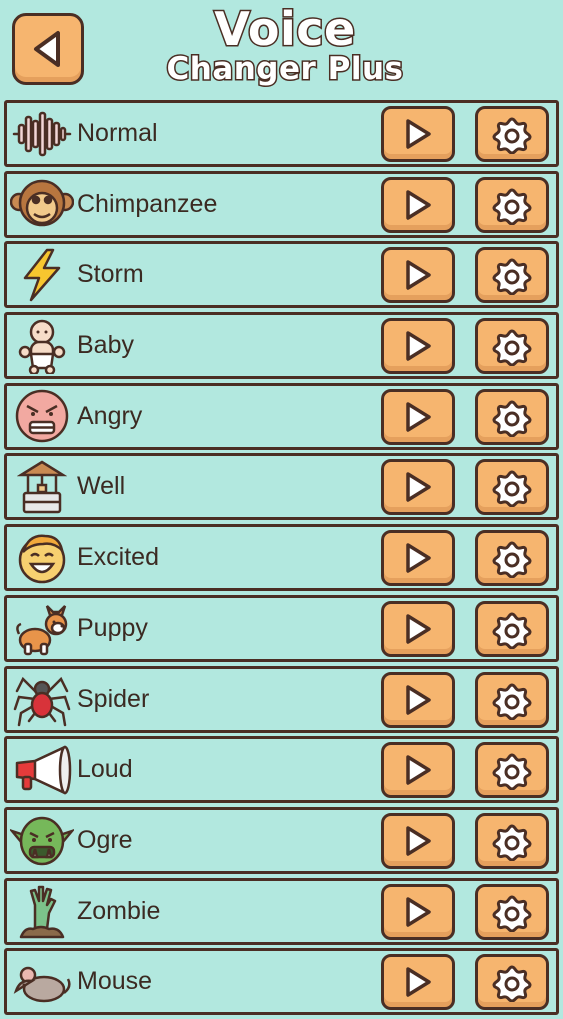  I want to click on voice-label: Spider, so click(113, 698).